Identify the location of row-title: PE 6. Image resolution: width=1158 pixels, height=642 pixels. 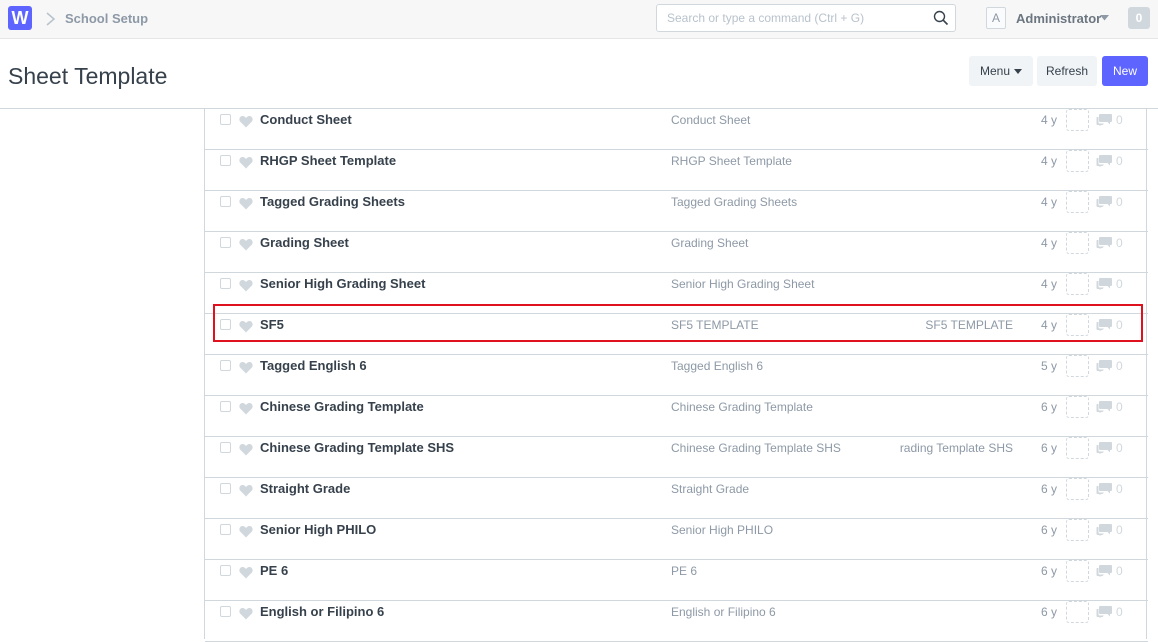
(274, 570).